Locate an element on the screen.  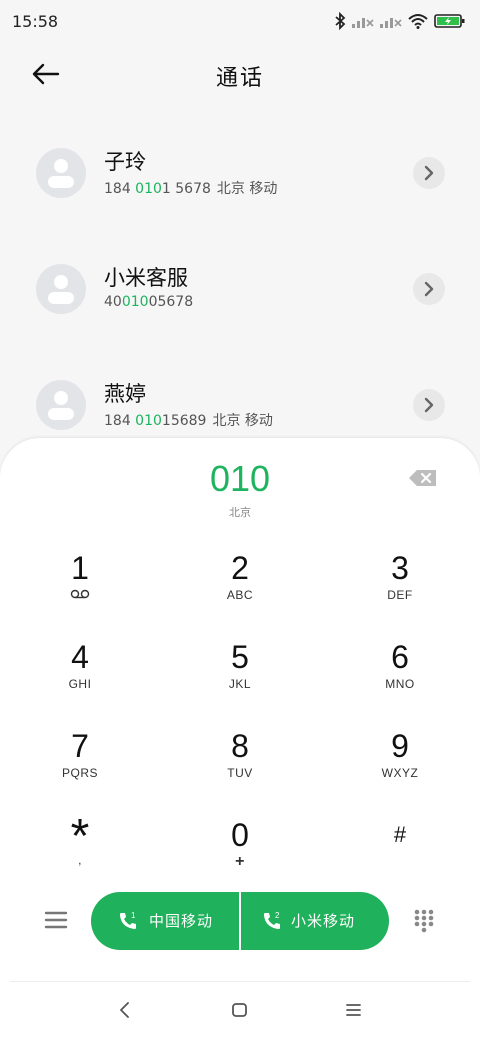
key-3: 3 DEF is located at coordinates (400, 582).